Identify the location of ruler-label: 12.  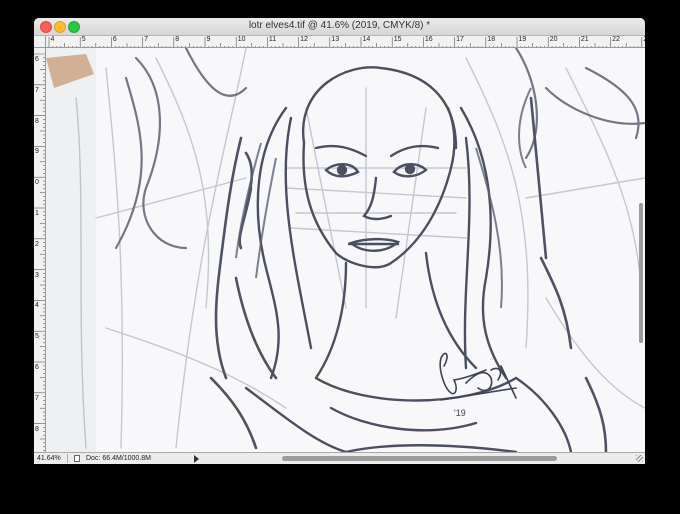
(304, 39).